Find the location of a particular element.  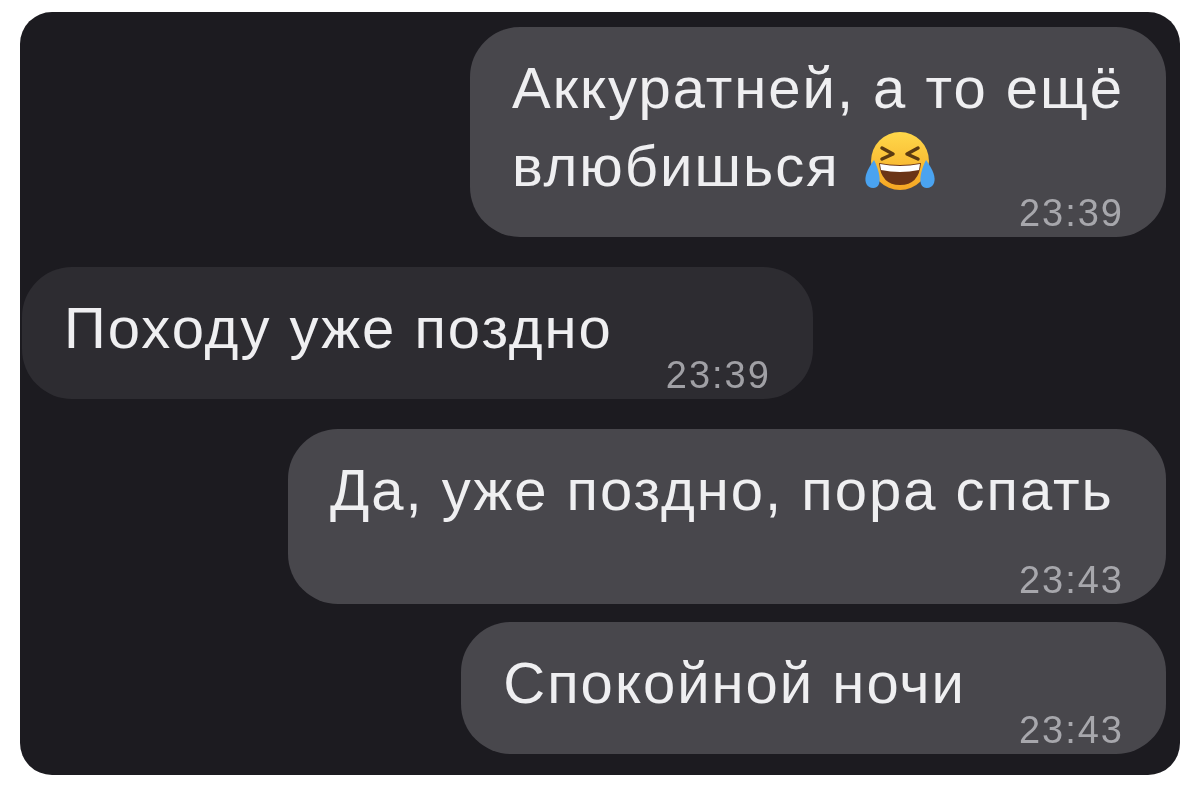

message-text: Походу уже поздно is located at coordinates (338, 327).